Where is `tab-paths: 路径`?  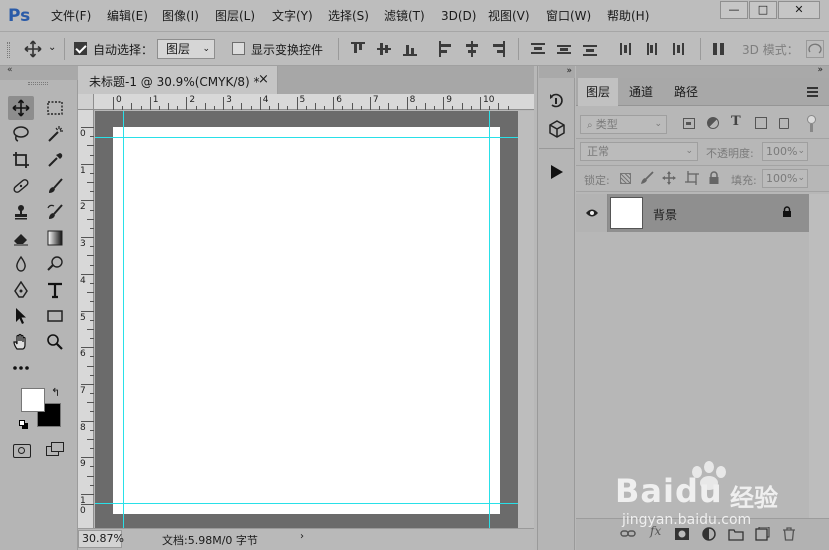 tab-paths: 路径 is located at coordinates (686, 92).